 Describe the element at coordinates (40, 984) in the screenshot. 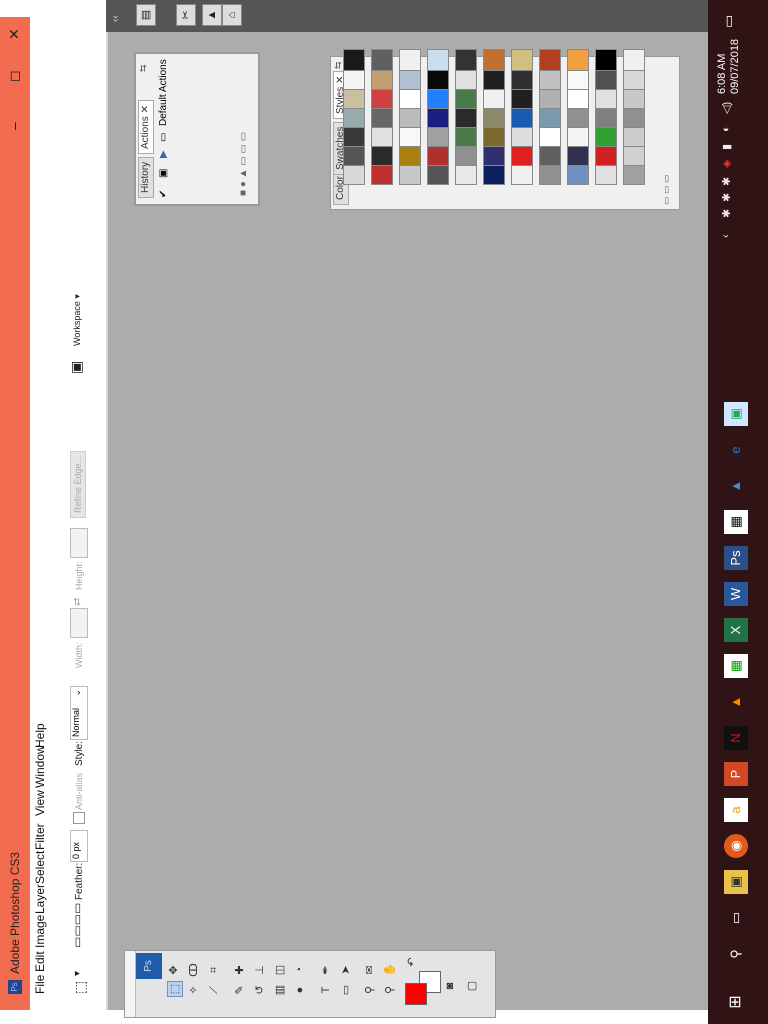

I see `menu-file: File` at that location.